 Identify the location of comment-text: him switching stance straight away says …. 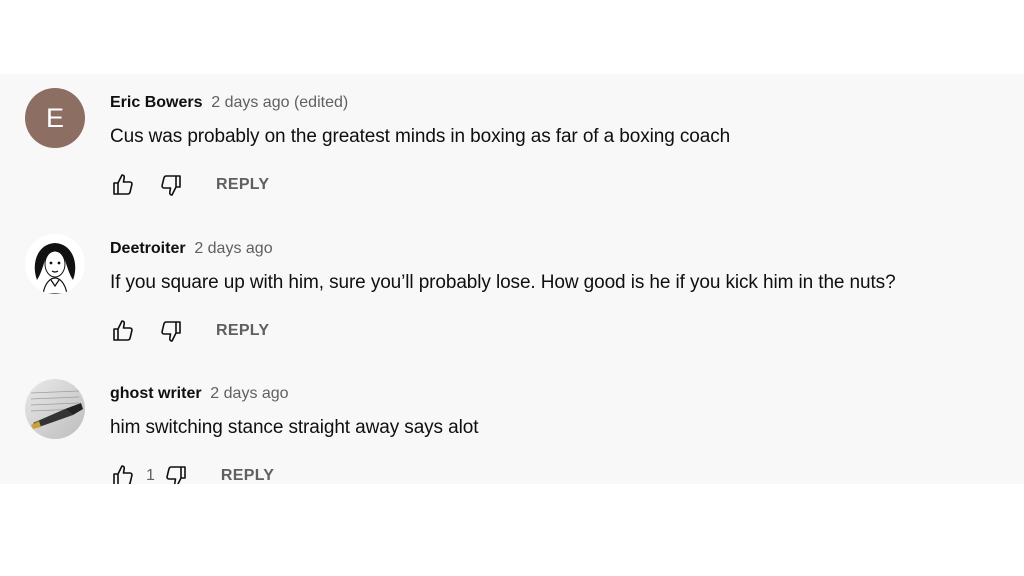
(294, 427).